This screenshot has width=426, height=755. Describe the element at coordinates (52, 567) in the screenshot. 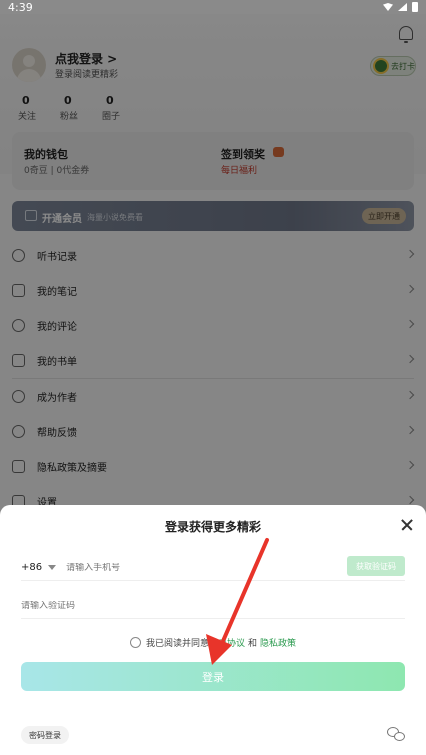

I see `chevron-down-icon` at that location.